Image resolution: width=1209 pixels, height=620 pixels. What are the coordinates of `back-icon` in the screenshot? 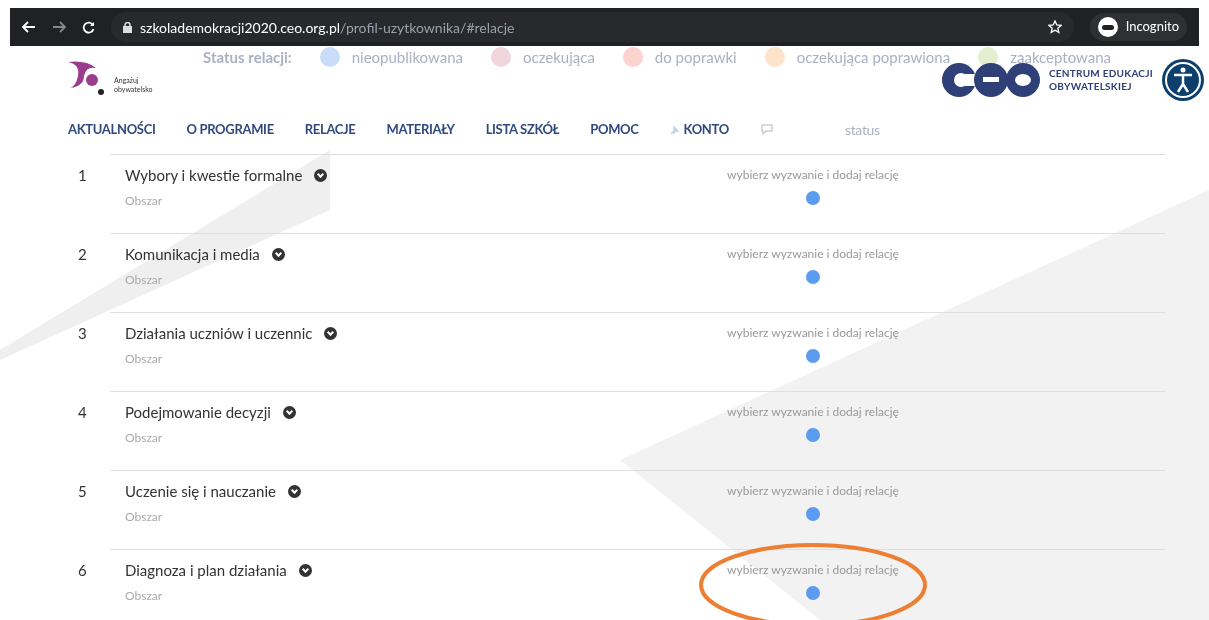 It's located at (29, 27).